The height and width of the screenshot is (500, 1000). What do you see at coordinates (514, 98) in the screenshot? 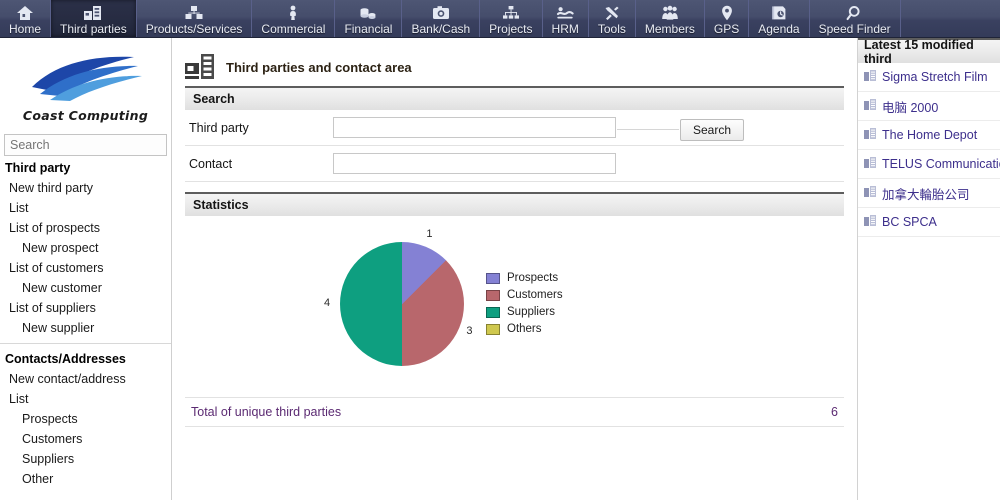
I see `search-panel-header: Search` at bounding box center [514, 98].